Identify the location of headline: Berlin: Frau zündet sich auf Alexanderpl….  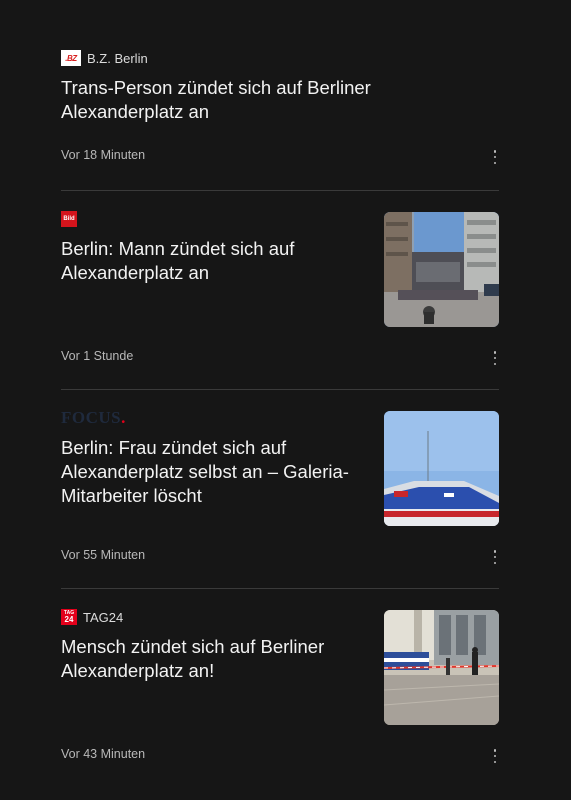
(211, 472).